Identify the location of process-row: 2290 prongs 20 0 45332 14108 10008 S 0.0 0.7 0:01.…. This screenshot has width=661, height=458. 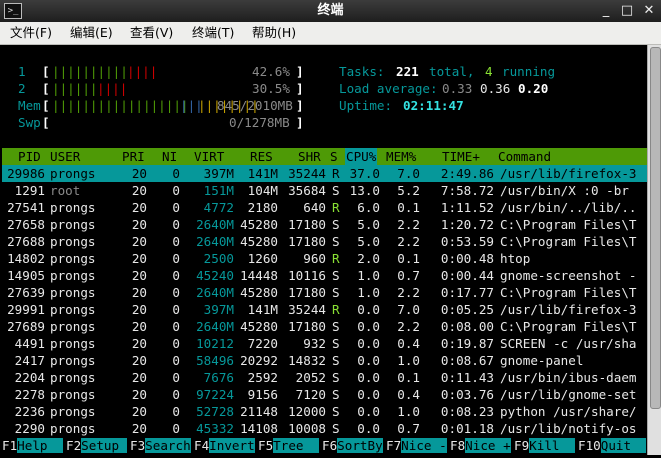
(324, 428).